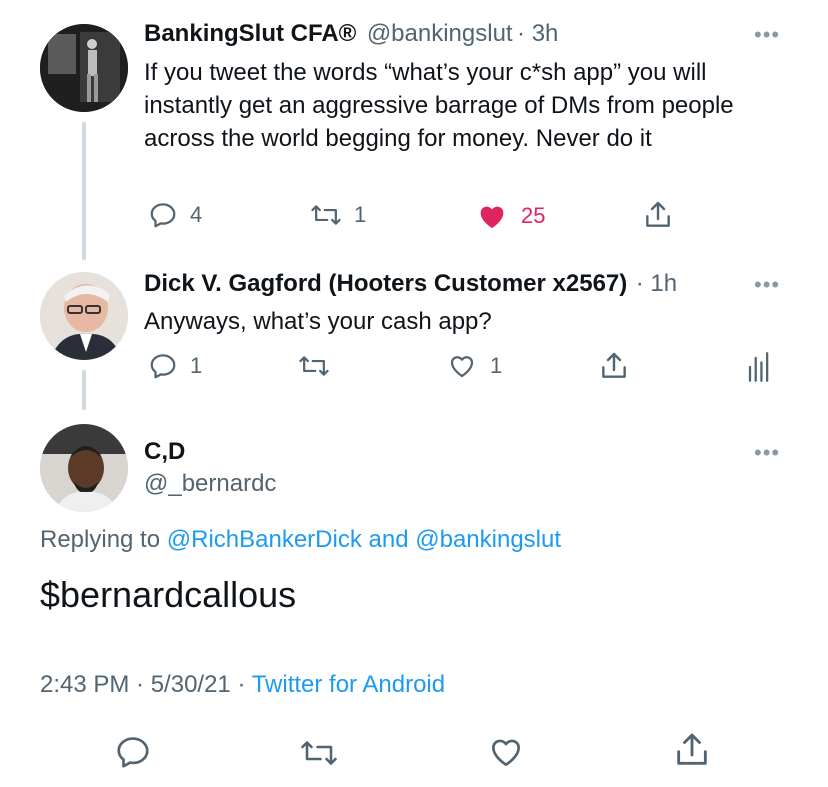 The width and height of the screenshot is (828, 787). Describe the element at coordinates (168, 594) in the screenshot. I see `tweet3-text: $bernardcallous` at that location.